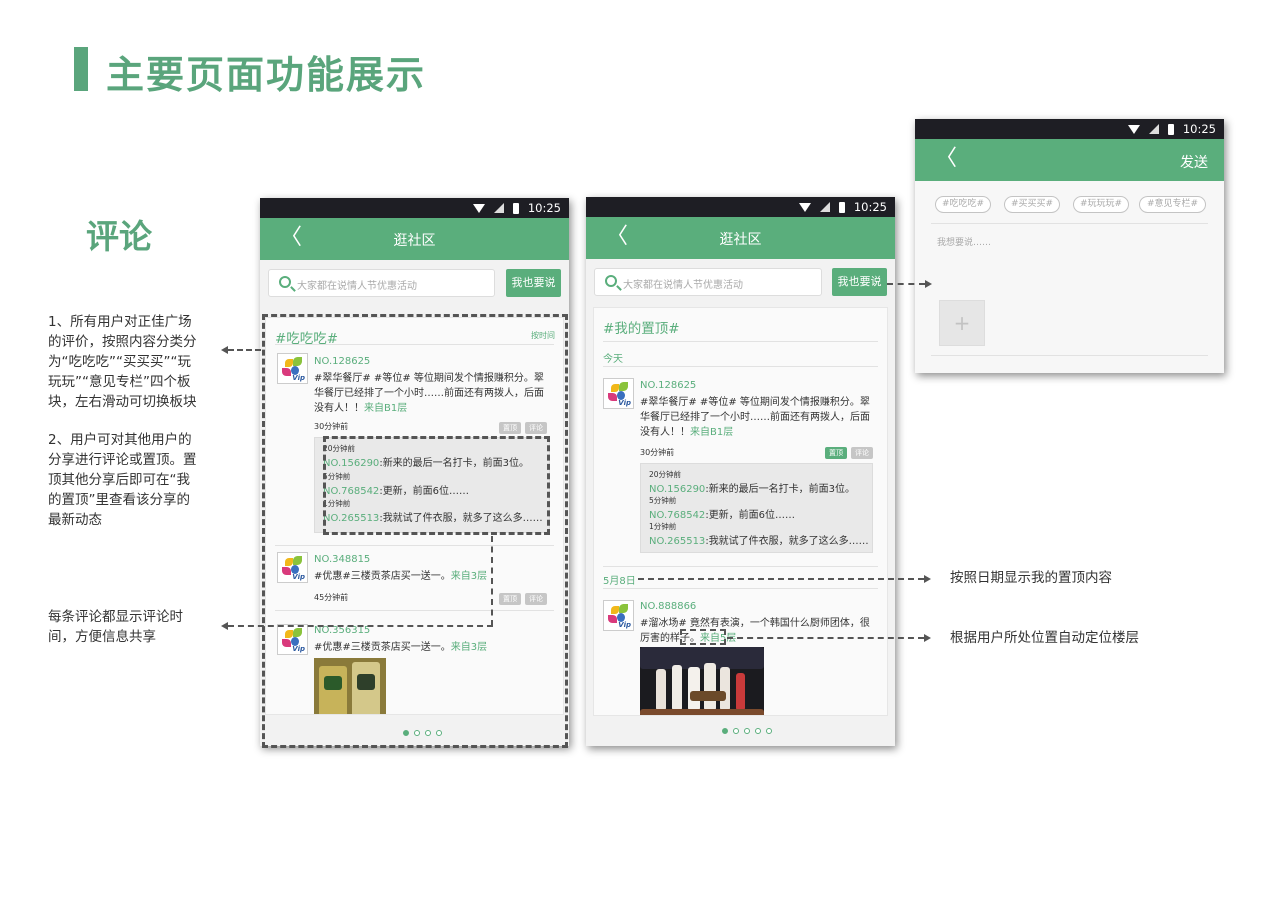 The image size is (1280, 905). Describe the element at coordinates (81, 69) in the screenshot. I see `title-accent-bar` at that location.